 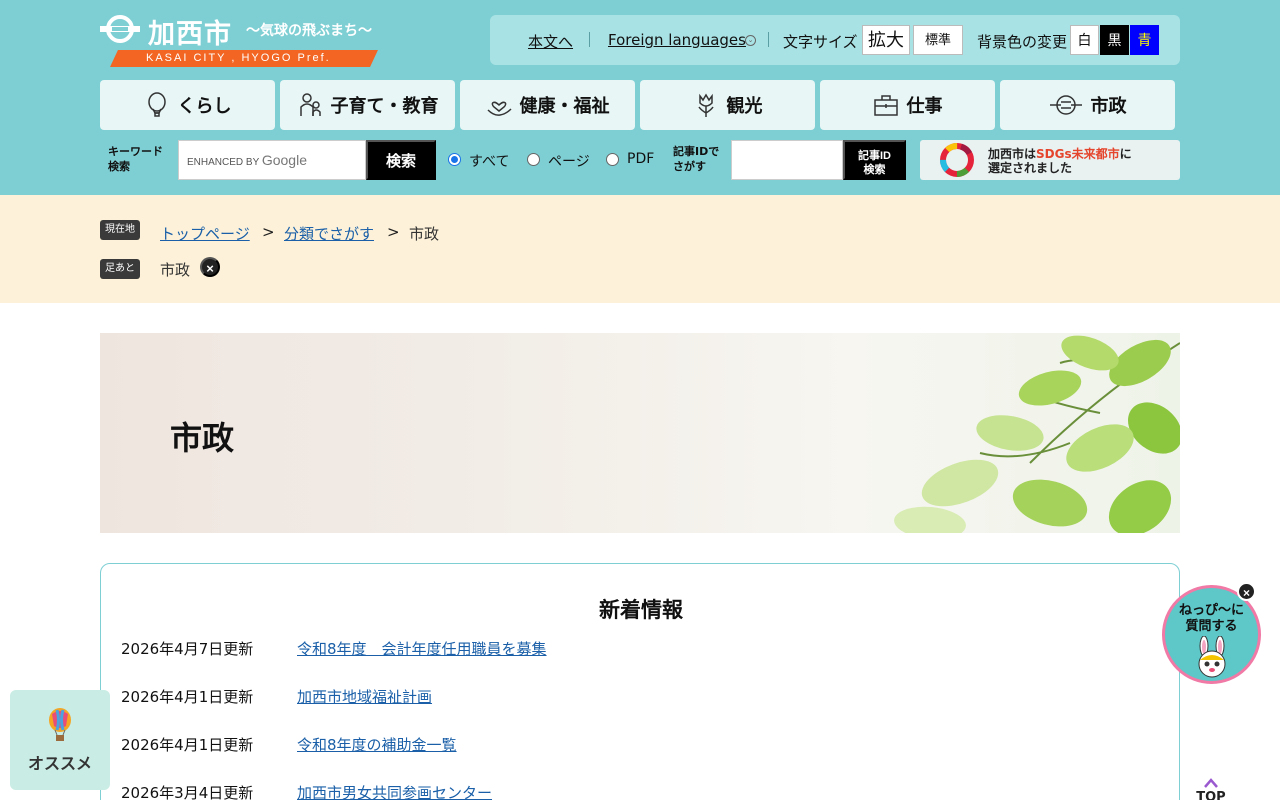 I want to click on breadcrumb-current: 市政, so click(x=424, y=234).